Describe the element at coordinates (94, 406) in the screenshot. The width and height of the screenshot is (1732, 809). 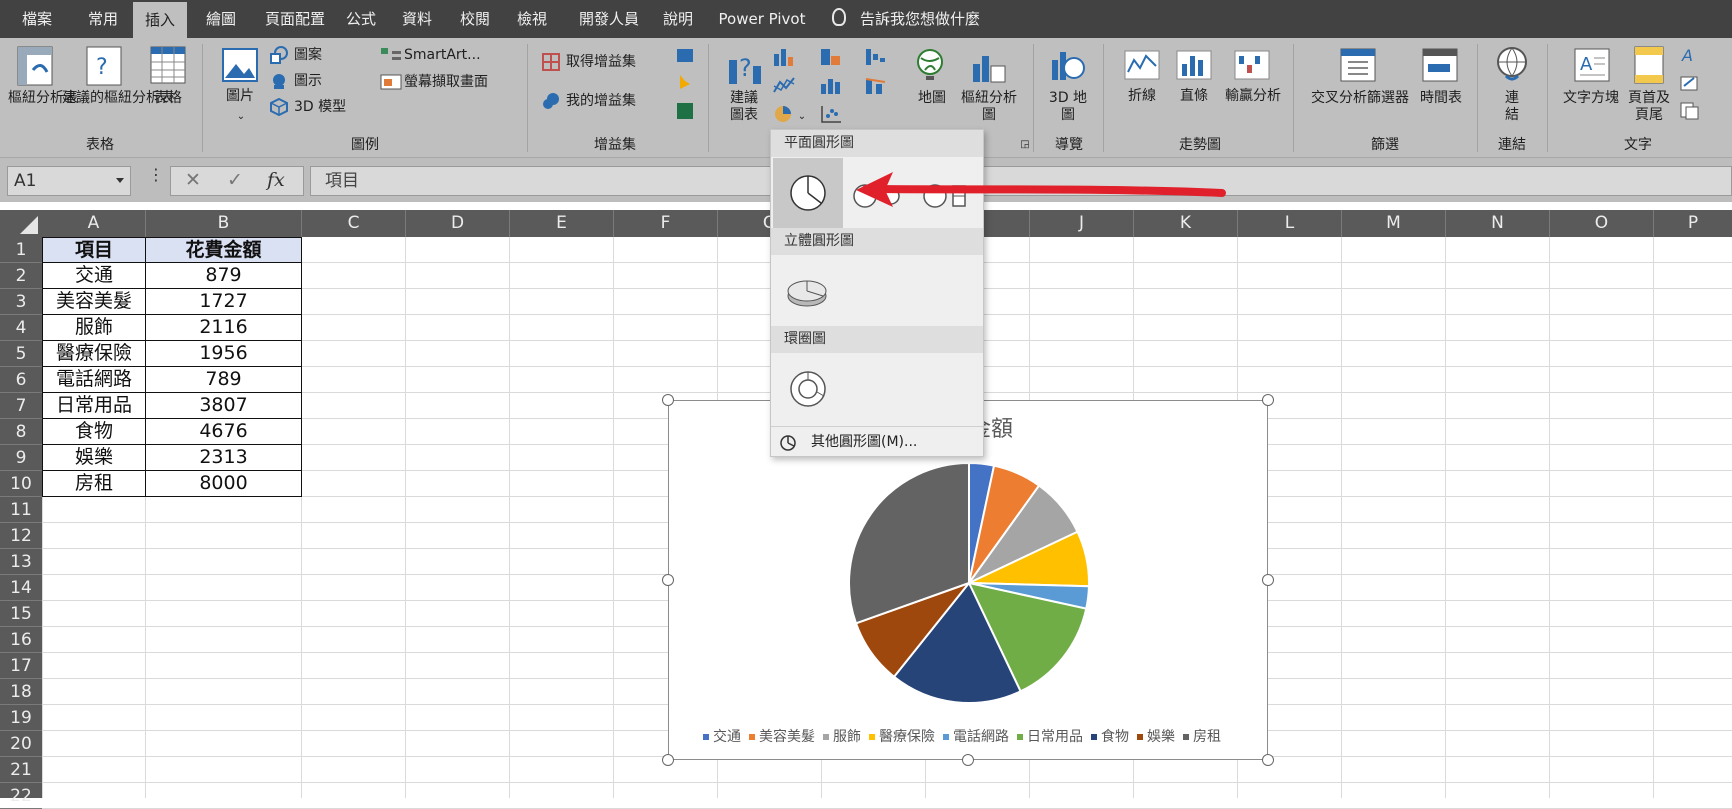
I see `cell-item: 日常用品` at that location.